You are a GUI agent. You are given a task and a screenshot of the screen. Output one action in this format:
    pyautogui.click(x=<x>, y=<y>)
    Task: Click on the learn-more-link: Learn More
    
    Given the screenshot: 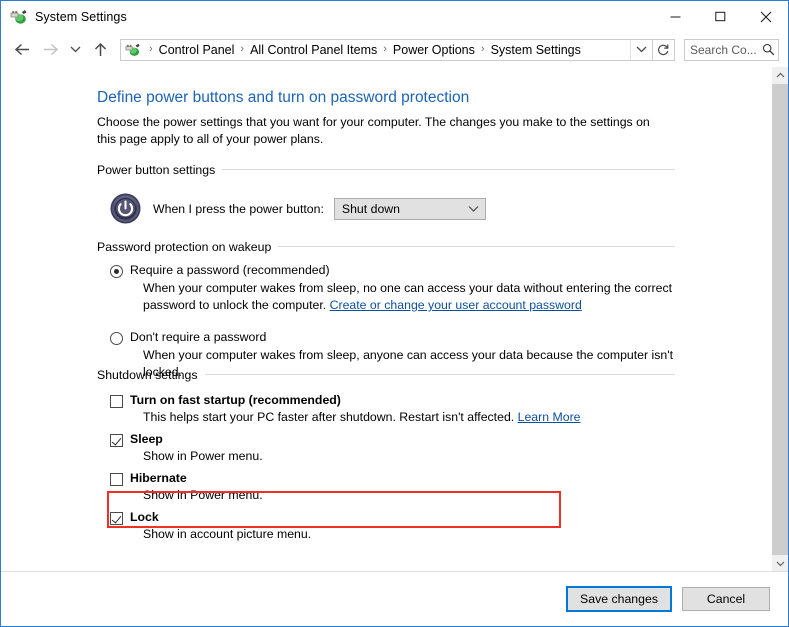 What is the action you would take?
    pyautogui.click(x=549, y=417)
    